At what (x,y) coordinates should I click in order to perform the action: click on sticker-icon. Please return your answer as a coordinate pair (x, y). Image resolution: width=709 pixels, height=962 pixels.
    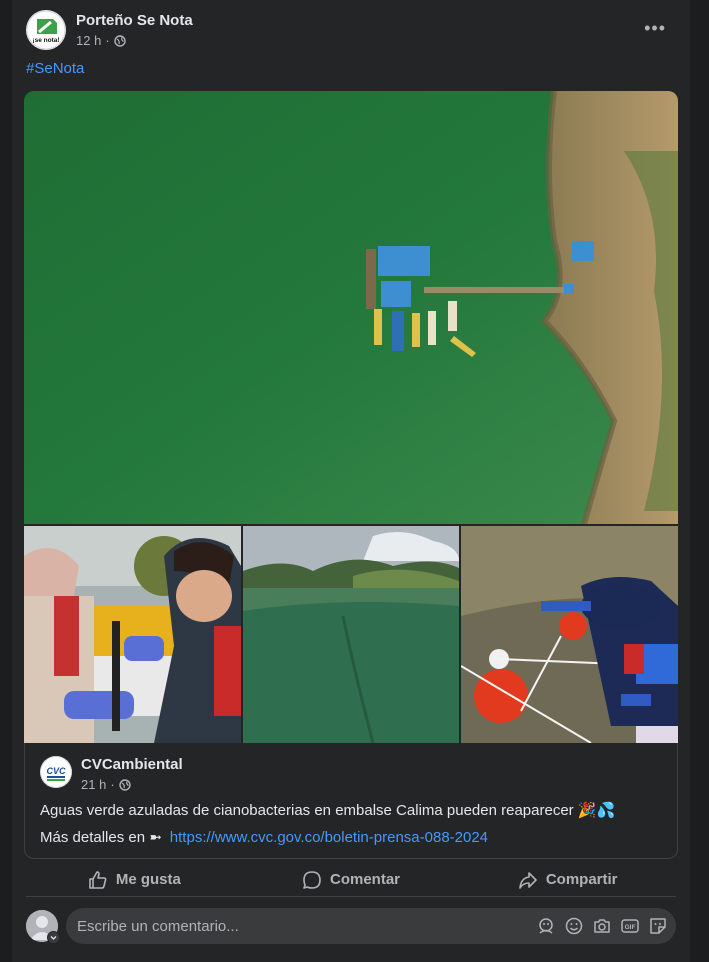
    Looking at the image, I should click on (658, 926).